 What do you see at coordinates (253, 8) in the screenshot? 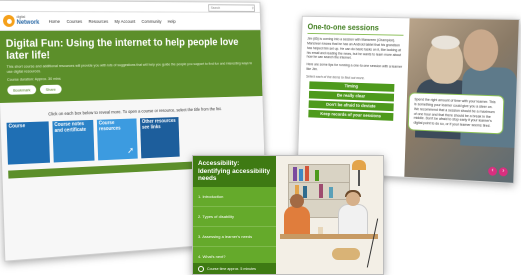
I see `search-icon: ⚲` at bounding box center [253, 8].